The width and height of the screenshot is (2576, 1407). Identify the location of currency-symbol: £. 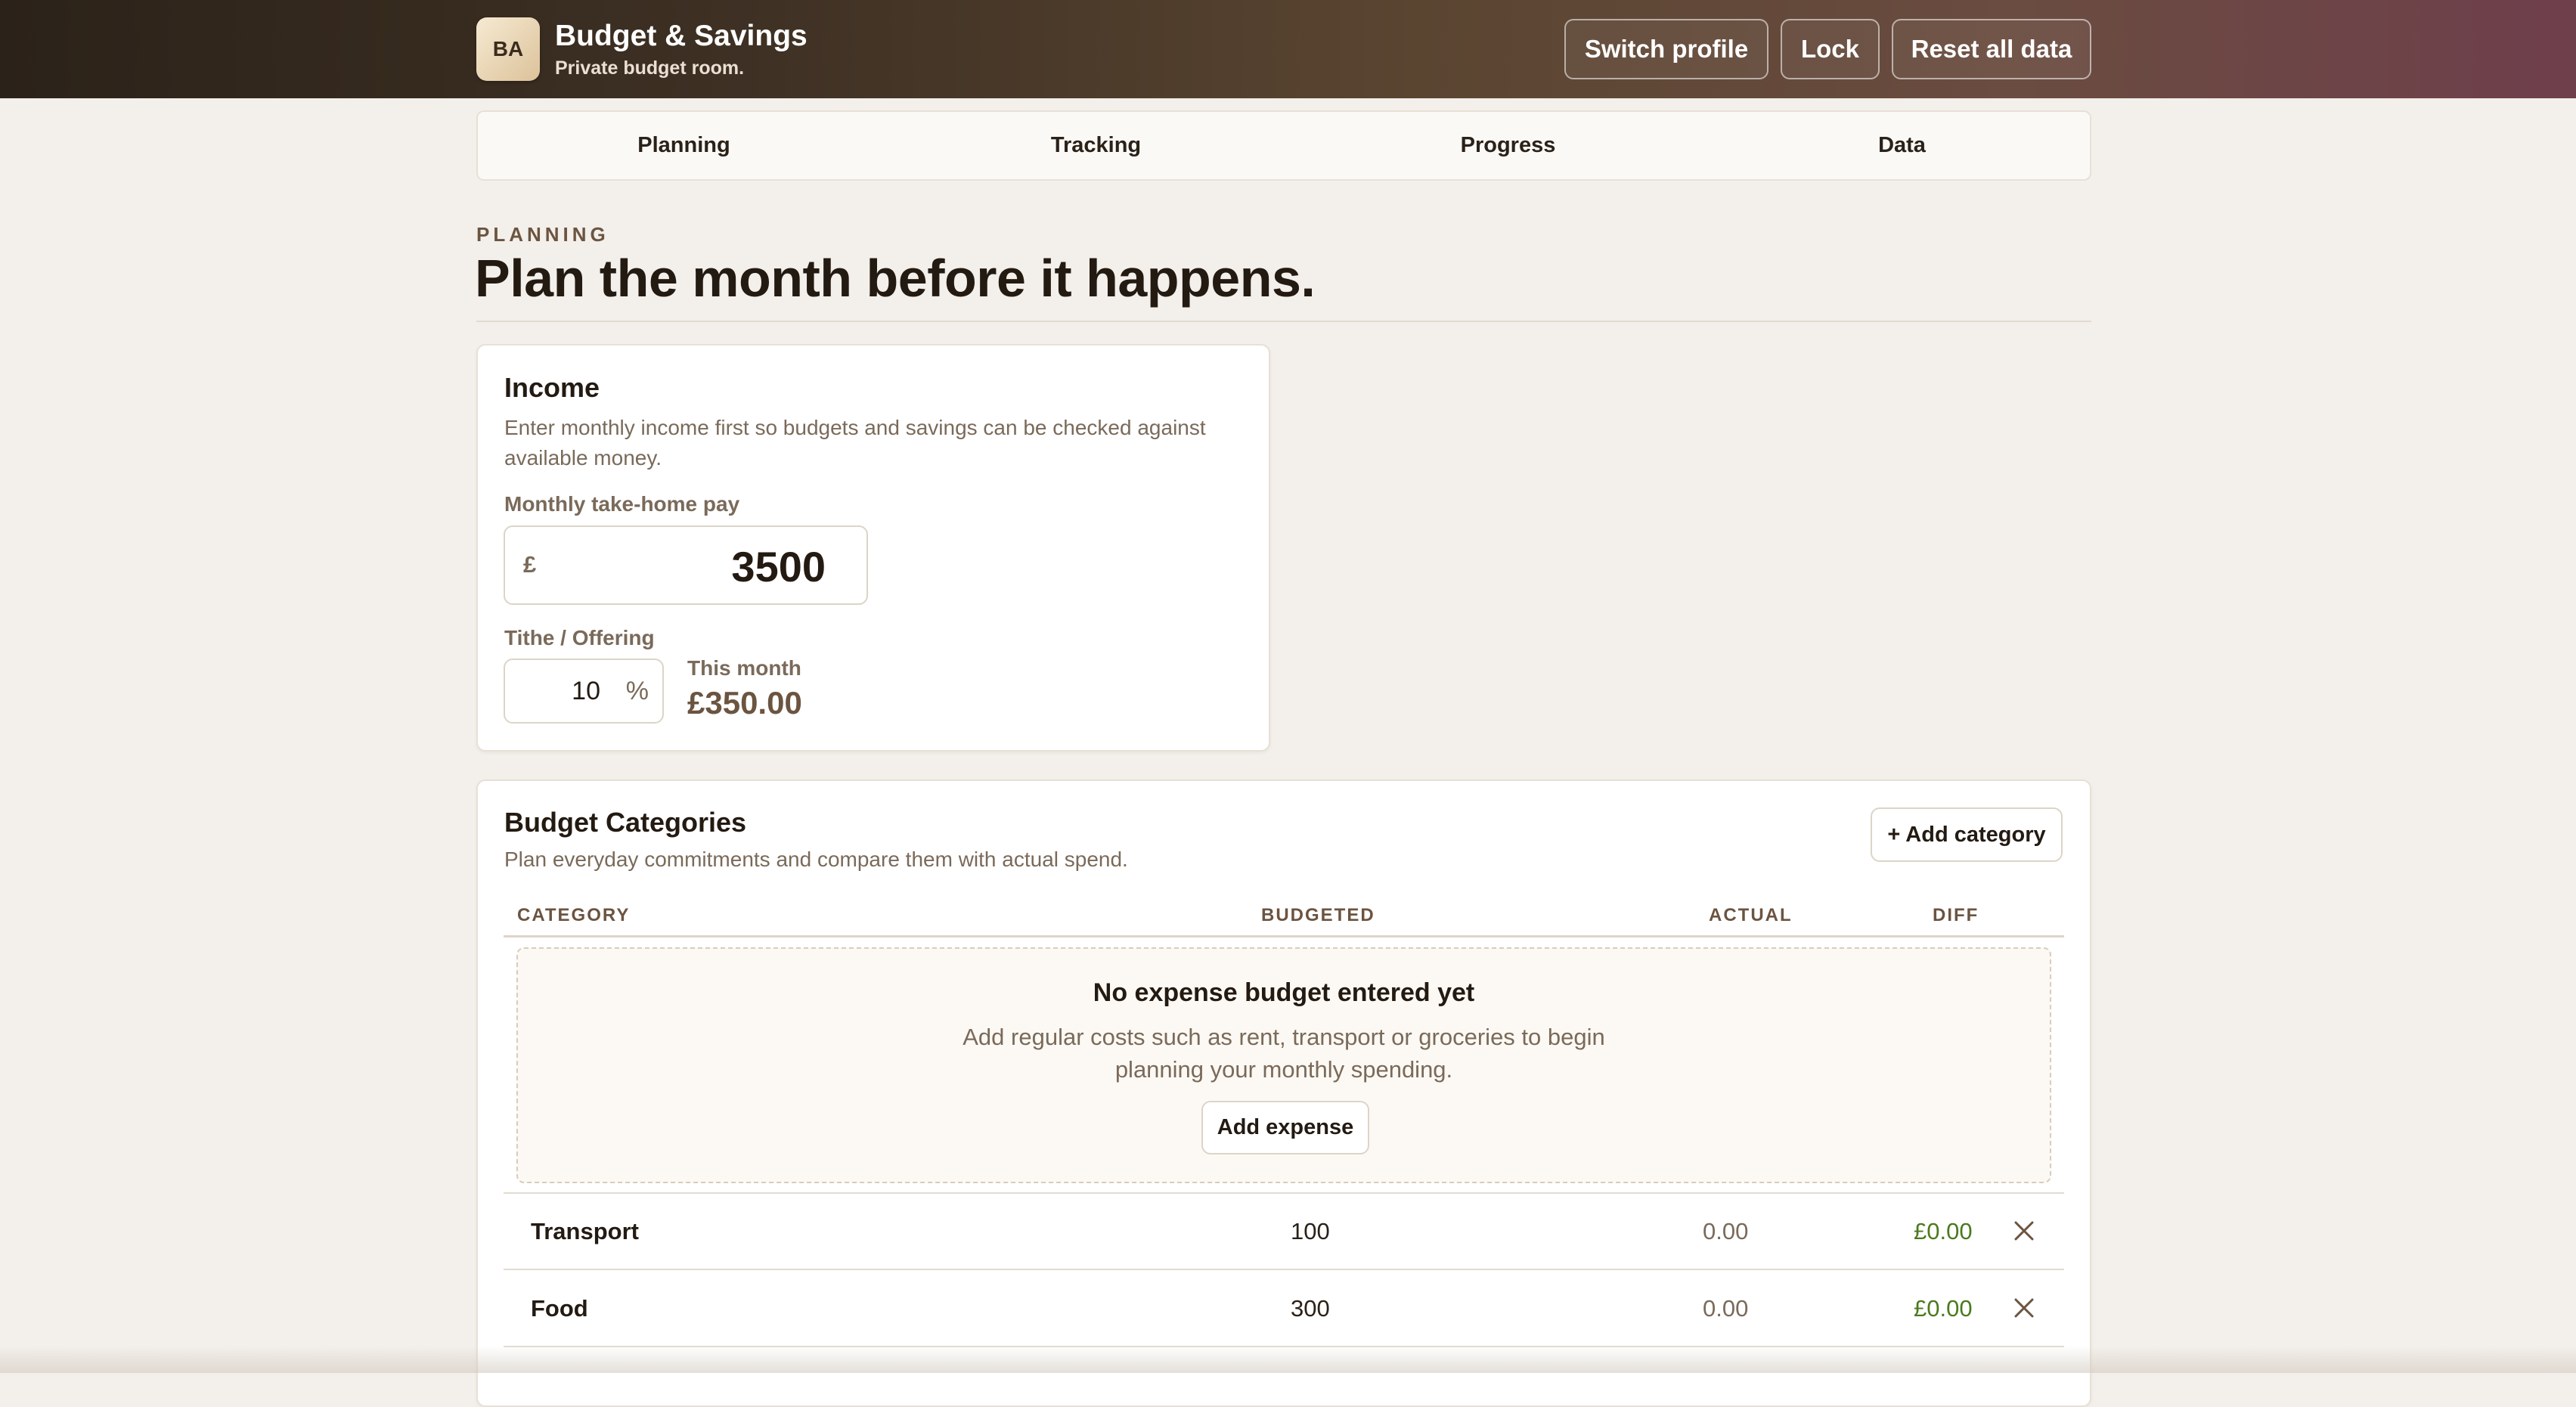
(530, 564).